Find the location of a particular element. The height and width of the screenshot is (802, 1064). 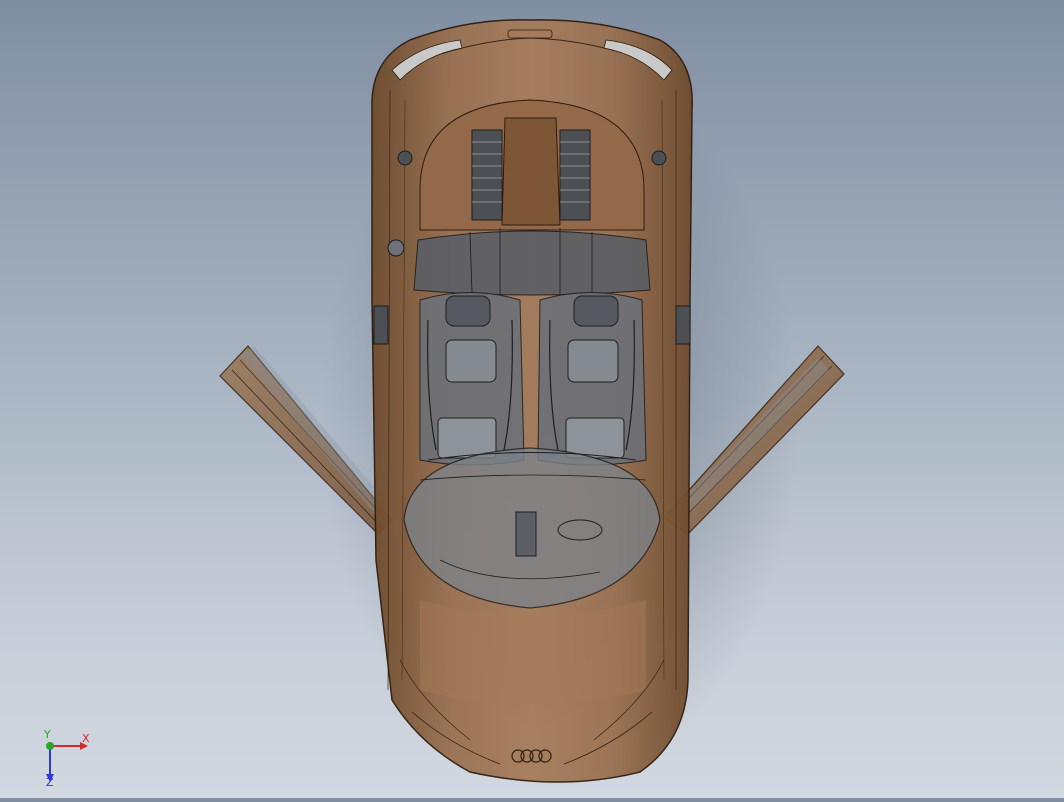

right-seat is located at coordinates (592, 379).